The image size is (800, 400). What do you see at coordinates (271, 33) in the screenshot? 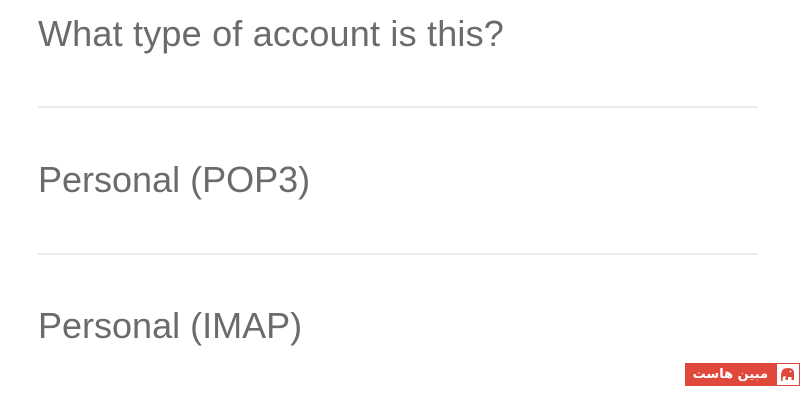
I see `page-title: What type of account is this?` at bounding box center [271, 33].